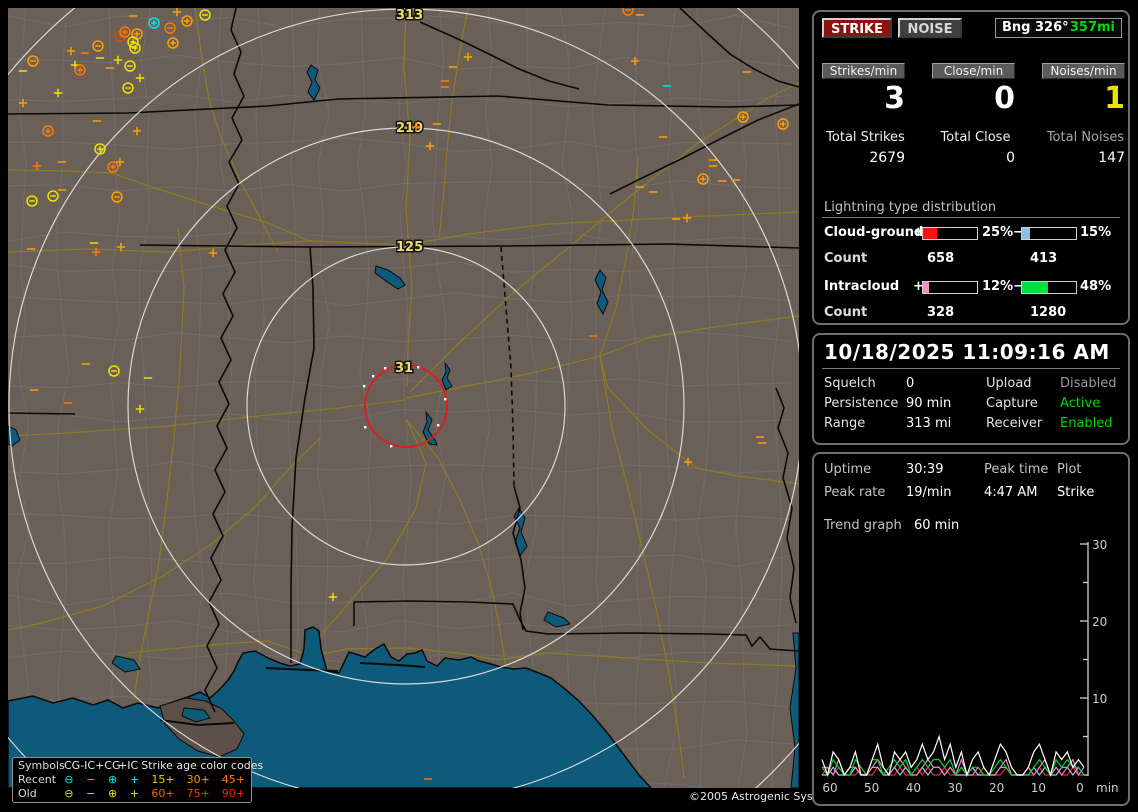  Describe the element at coordinates (930, 28) in the screenshot. I see `noise-mode-button: NOISE` at that location.